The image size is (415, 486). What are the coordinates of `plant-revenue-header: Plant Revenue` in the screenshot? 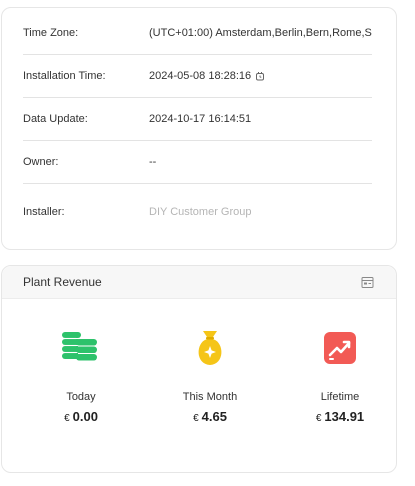 It's located at (199, 282).